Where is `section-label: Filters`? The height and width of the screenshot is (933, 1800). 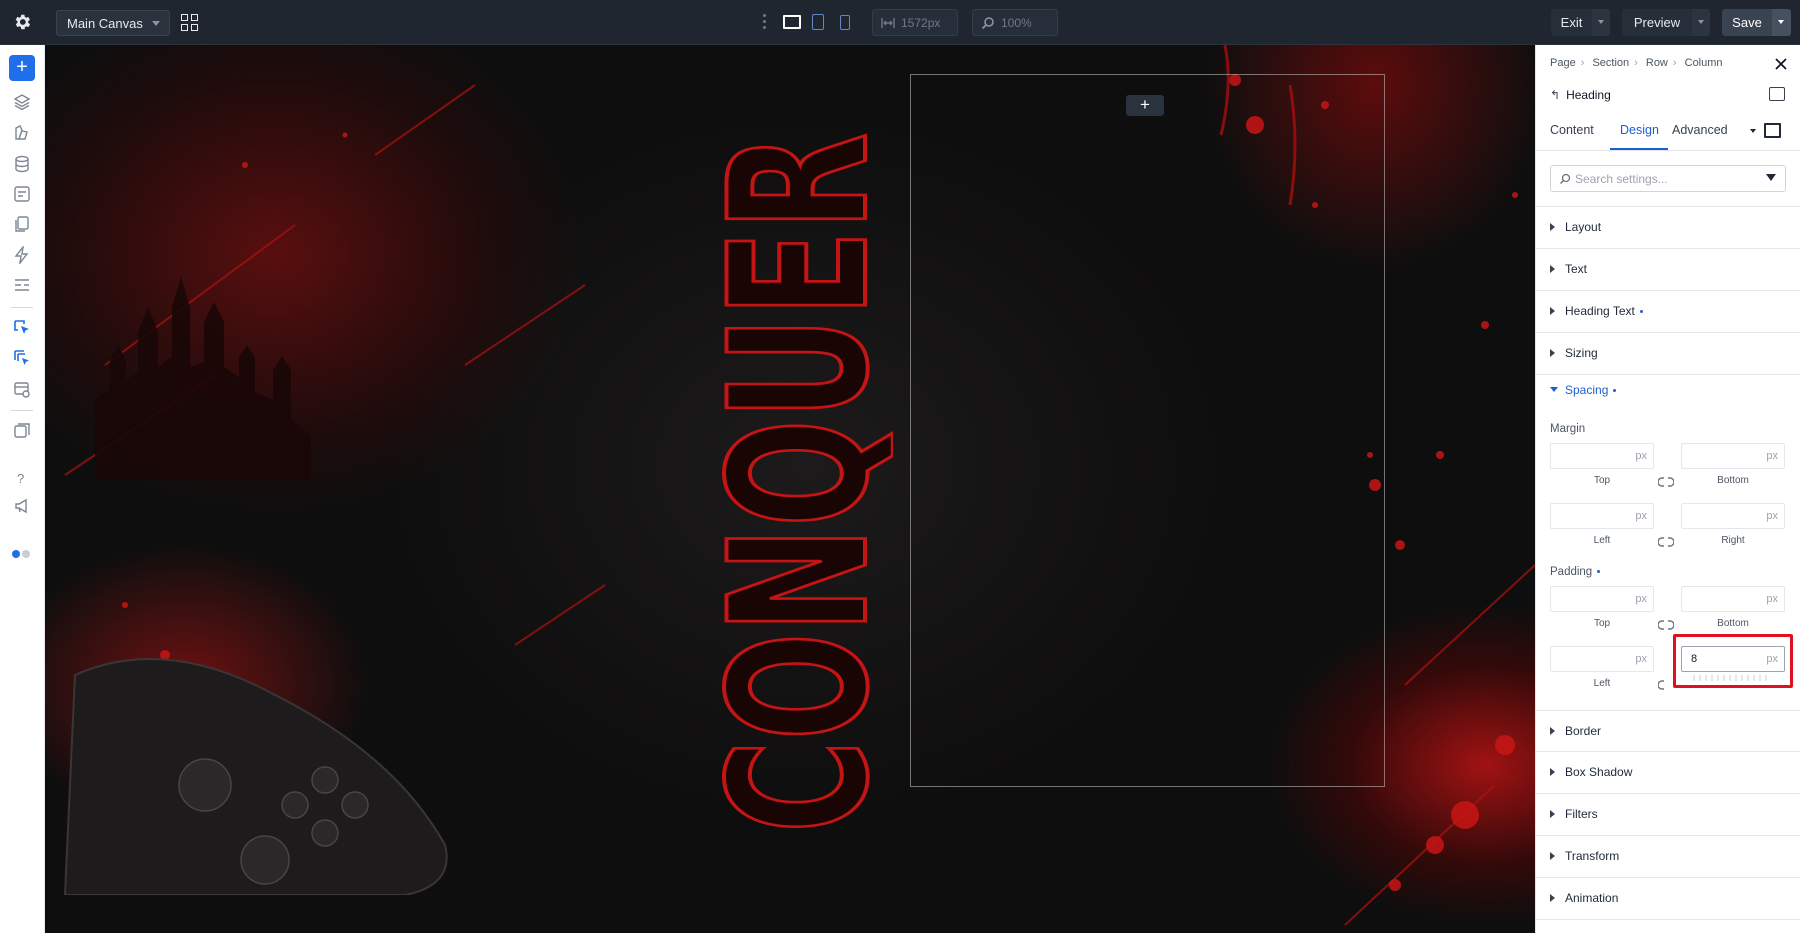
section-label: Filters is located at coordinates (1581, 814).